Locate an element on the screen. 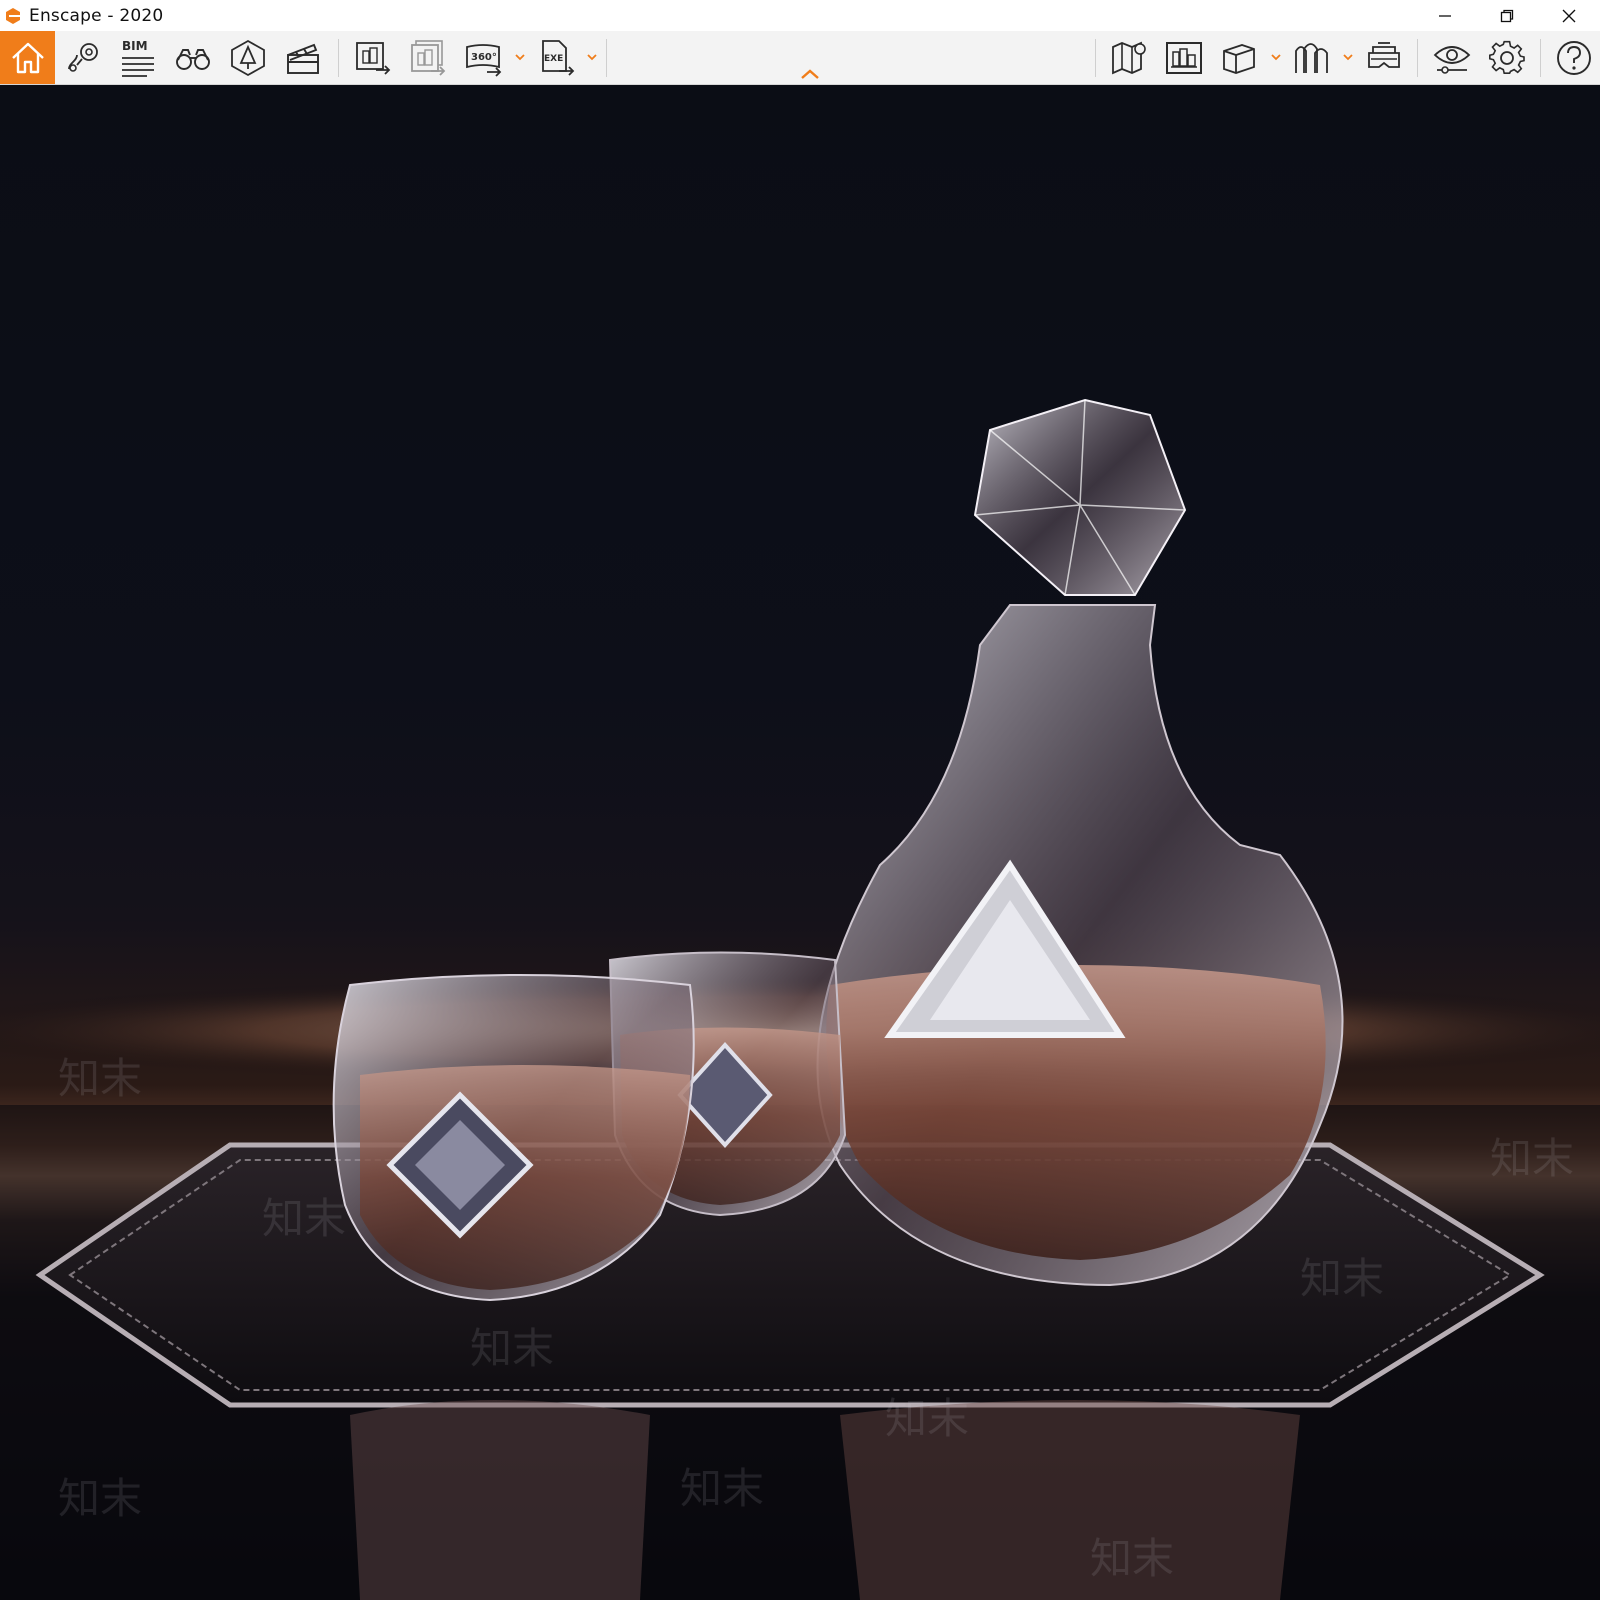  help-button is located at coordinates (1574, 57).